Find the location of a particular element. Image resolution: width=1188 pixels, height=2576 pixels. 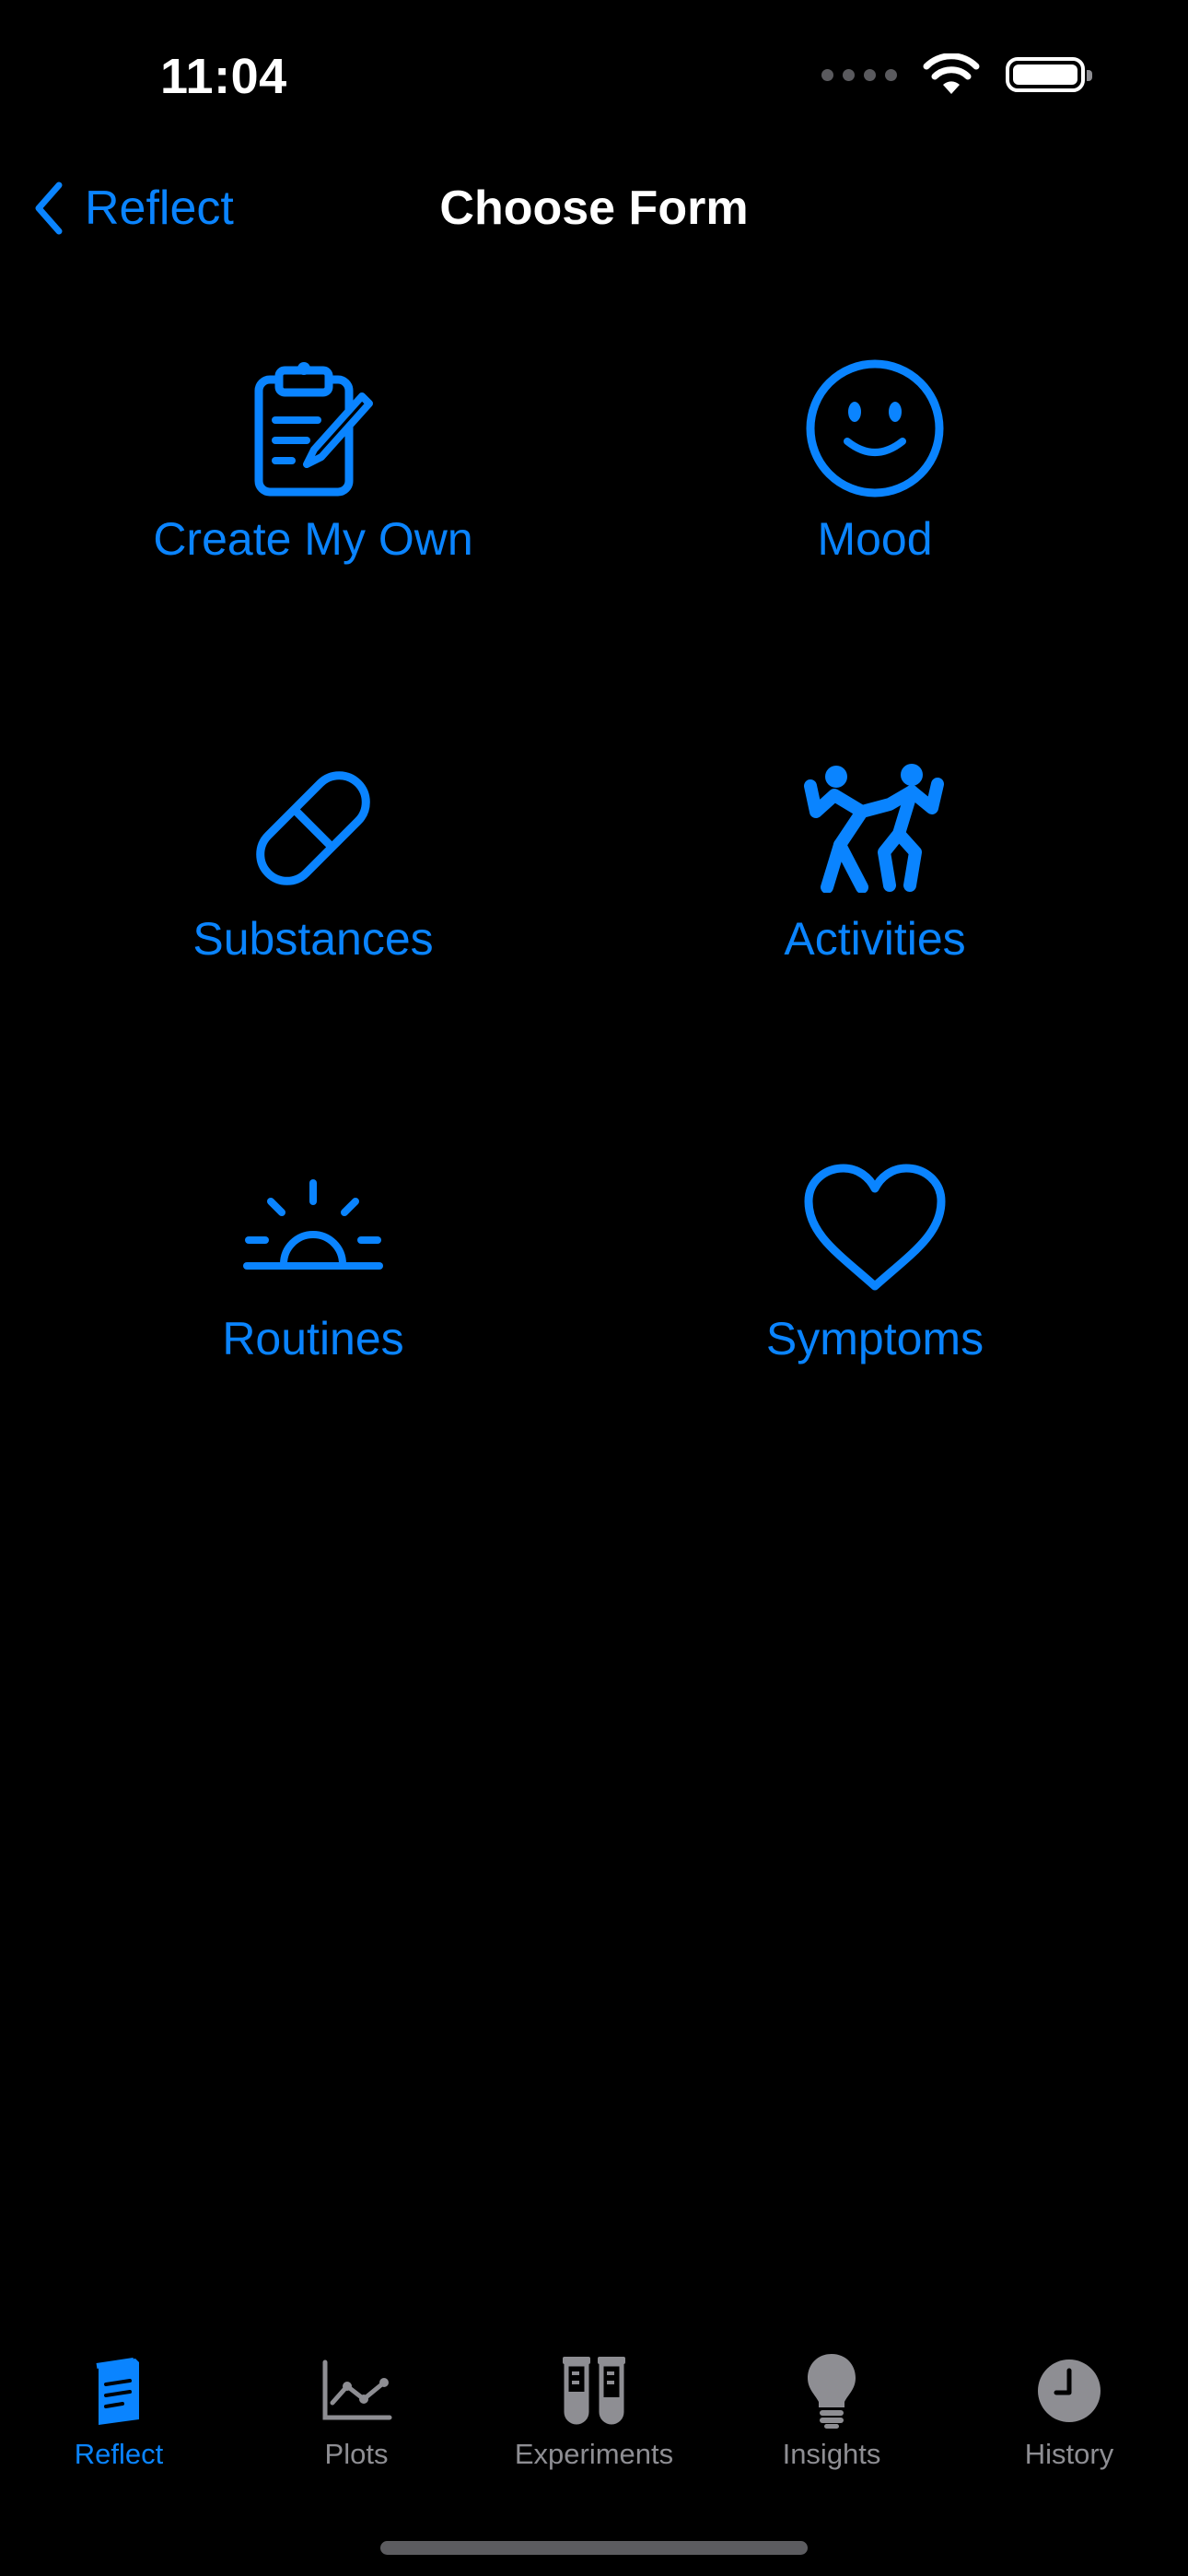

clock-icon is located at coordinates (1069, 2390).